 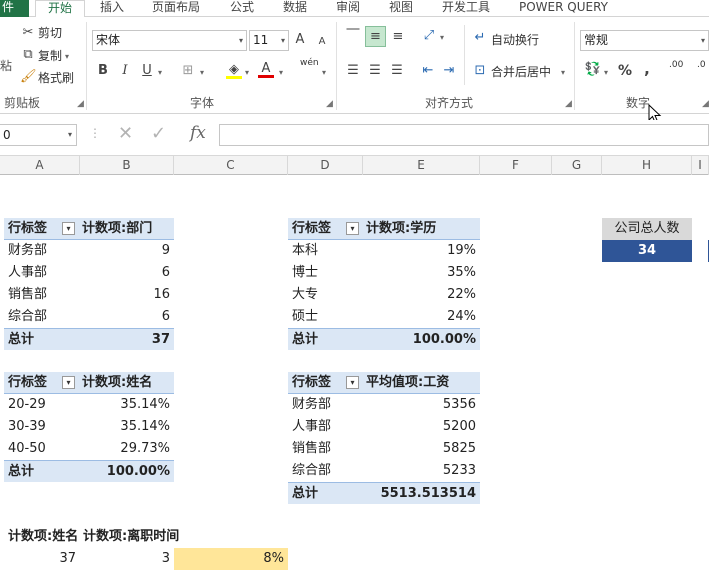 I want to click on percent-button: %, so click(x=625, y=71).